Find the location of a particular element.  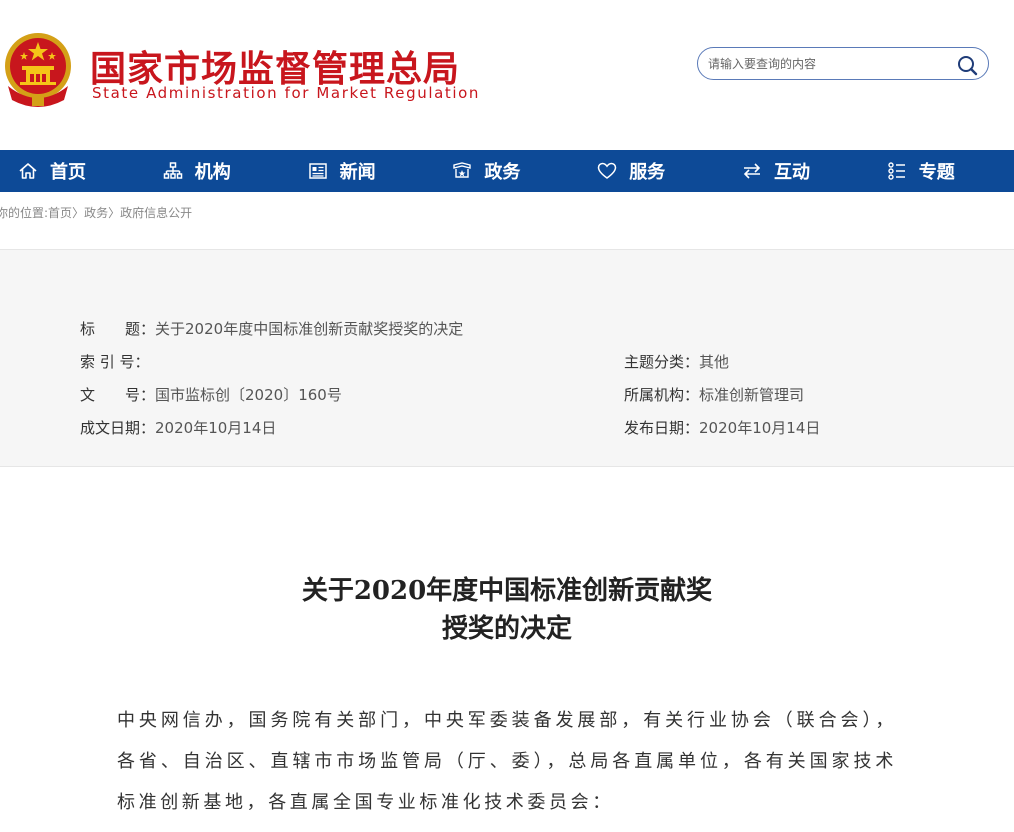

breadcrumb-gov: 政务 is located at coordinates (96, 213).